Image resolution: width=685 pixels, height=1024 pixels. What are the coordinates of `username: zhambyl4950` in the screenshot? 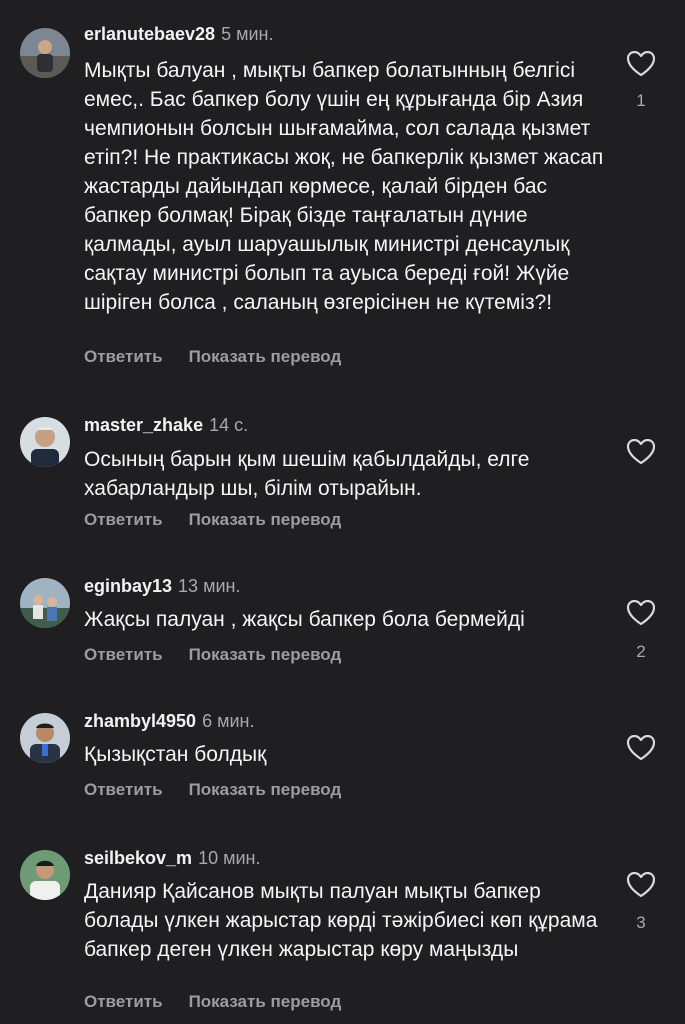 It's located at (140, 721).